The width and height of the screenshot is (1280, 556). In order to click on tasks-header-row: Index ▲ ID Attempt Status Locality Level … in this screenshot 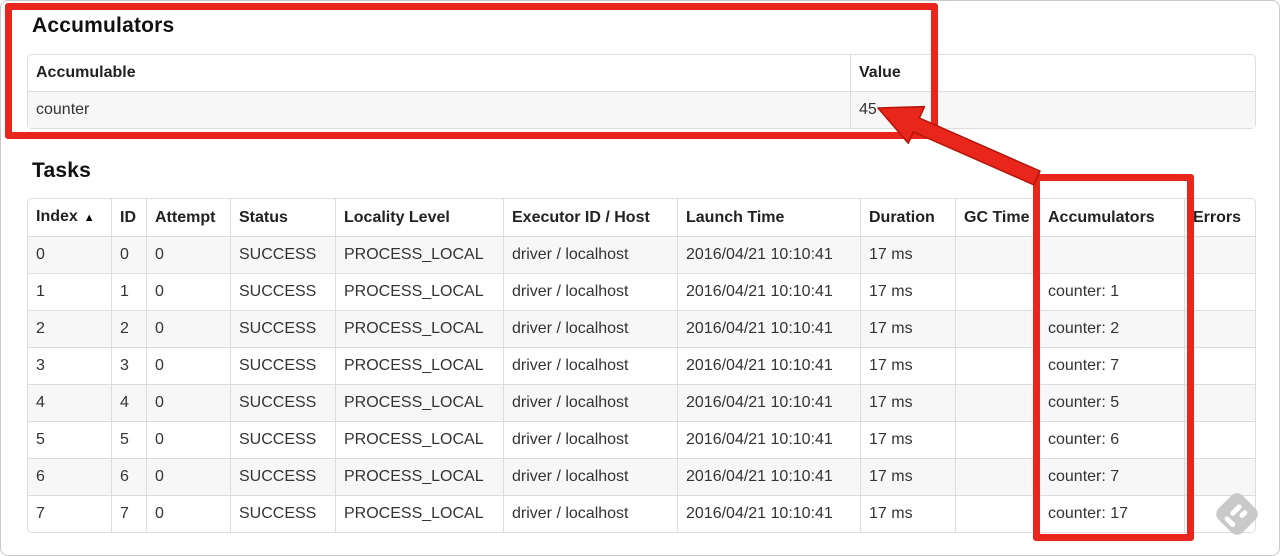, I will do `click(641, 218)`.